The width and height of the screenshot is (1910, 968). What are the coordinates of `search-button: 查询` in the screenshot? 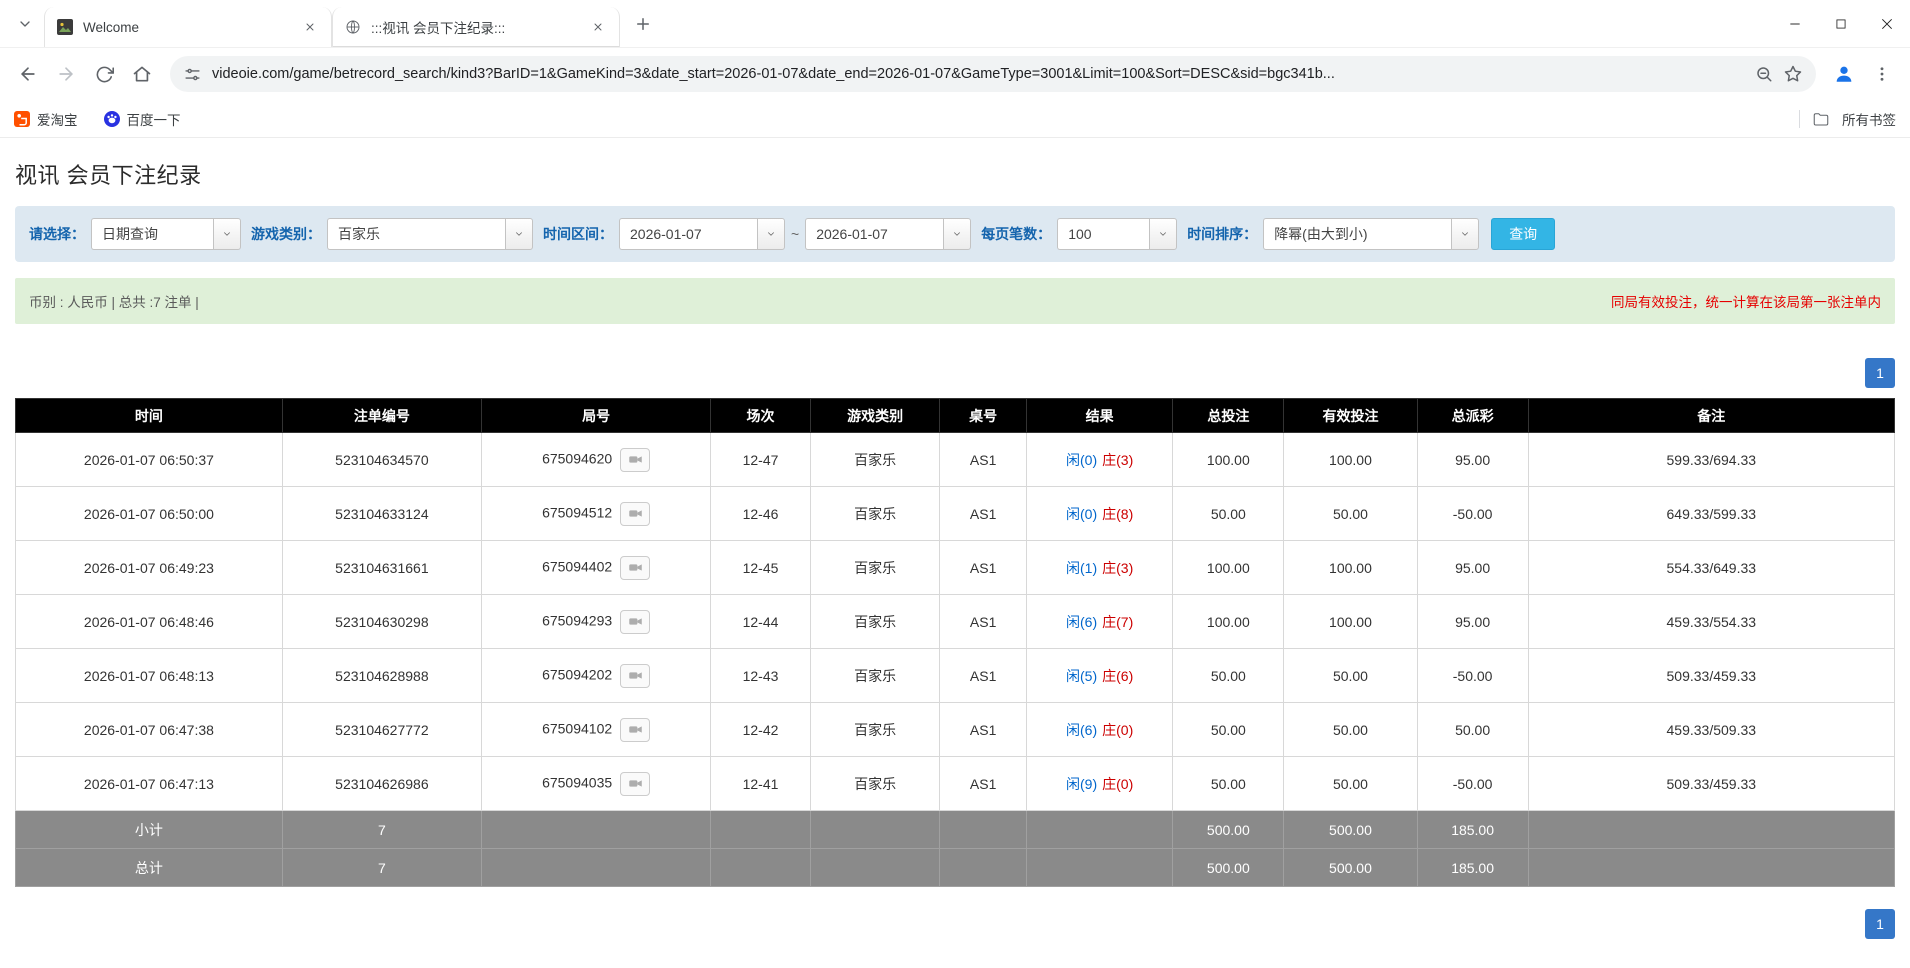 It's located at (1523, 234).